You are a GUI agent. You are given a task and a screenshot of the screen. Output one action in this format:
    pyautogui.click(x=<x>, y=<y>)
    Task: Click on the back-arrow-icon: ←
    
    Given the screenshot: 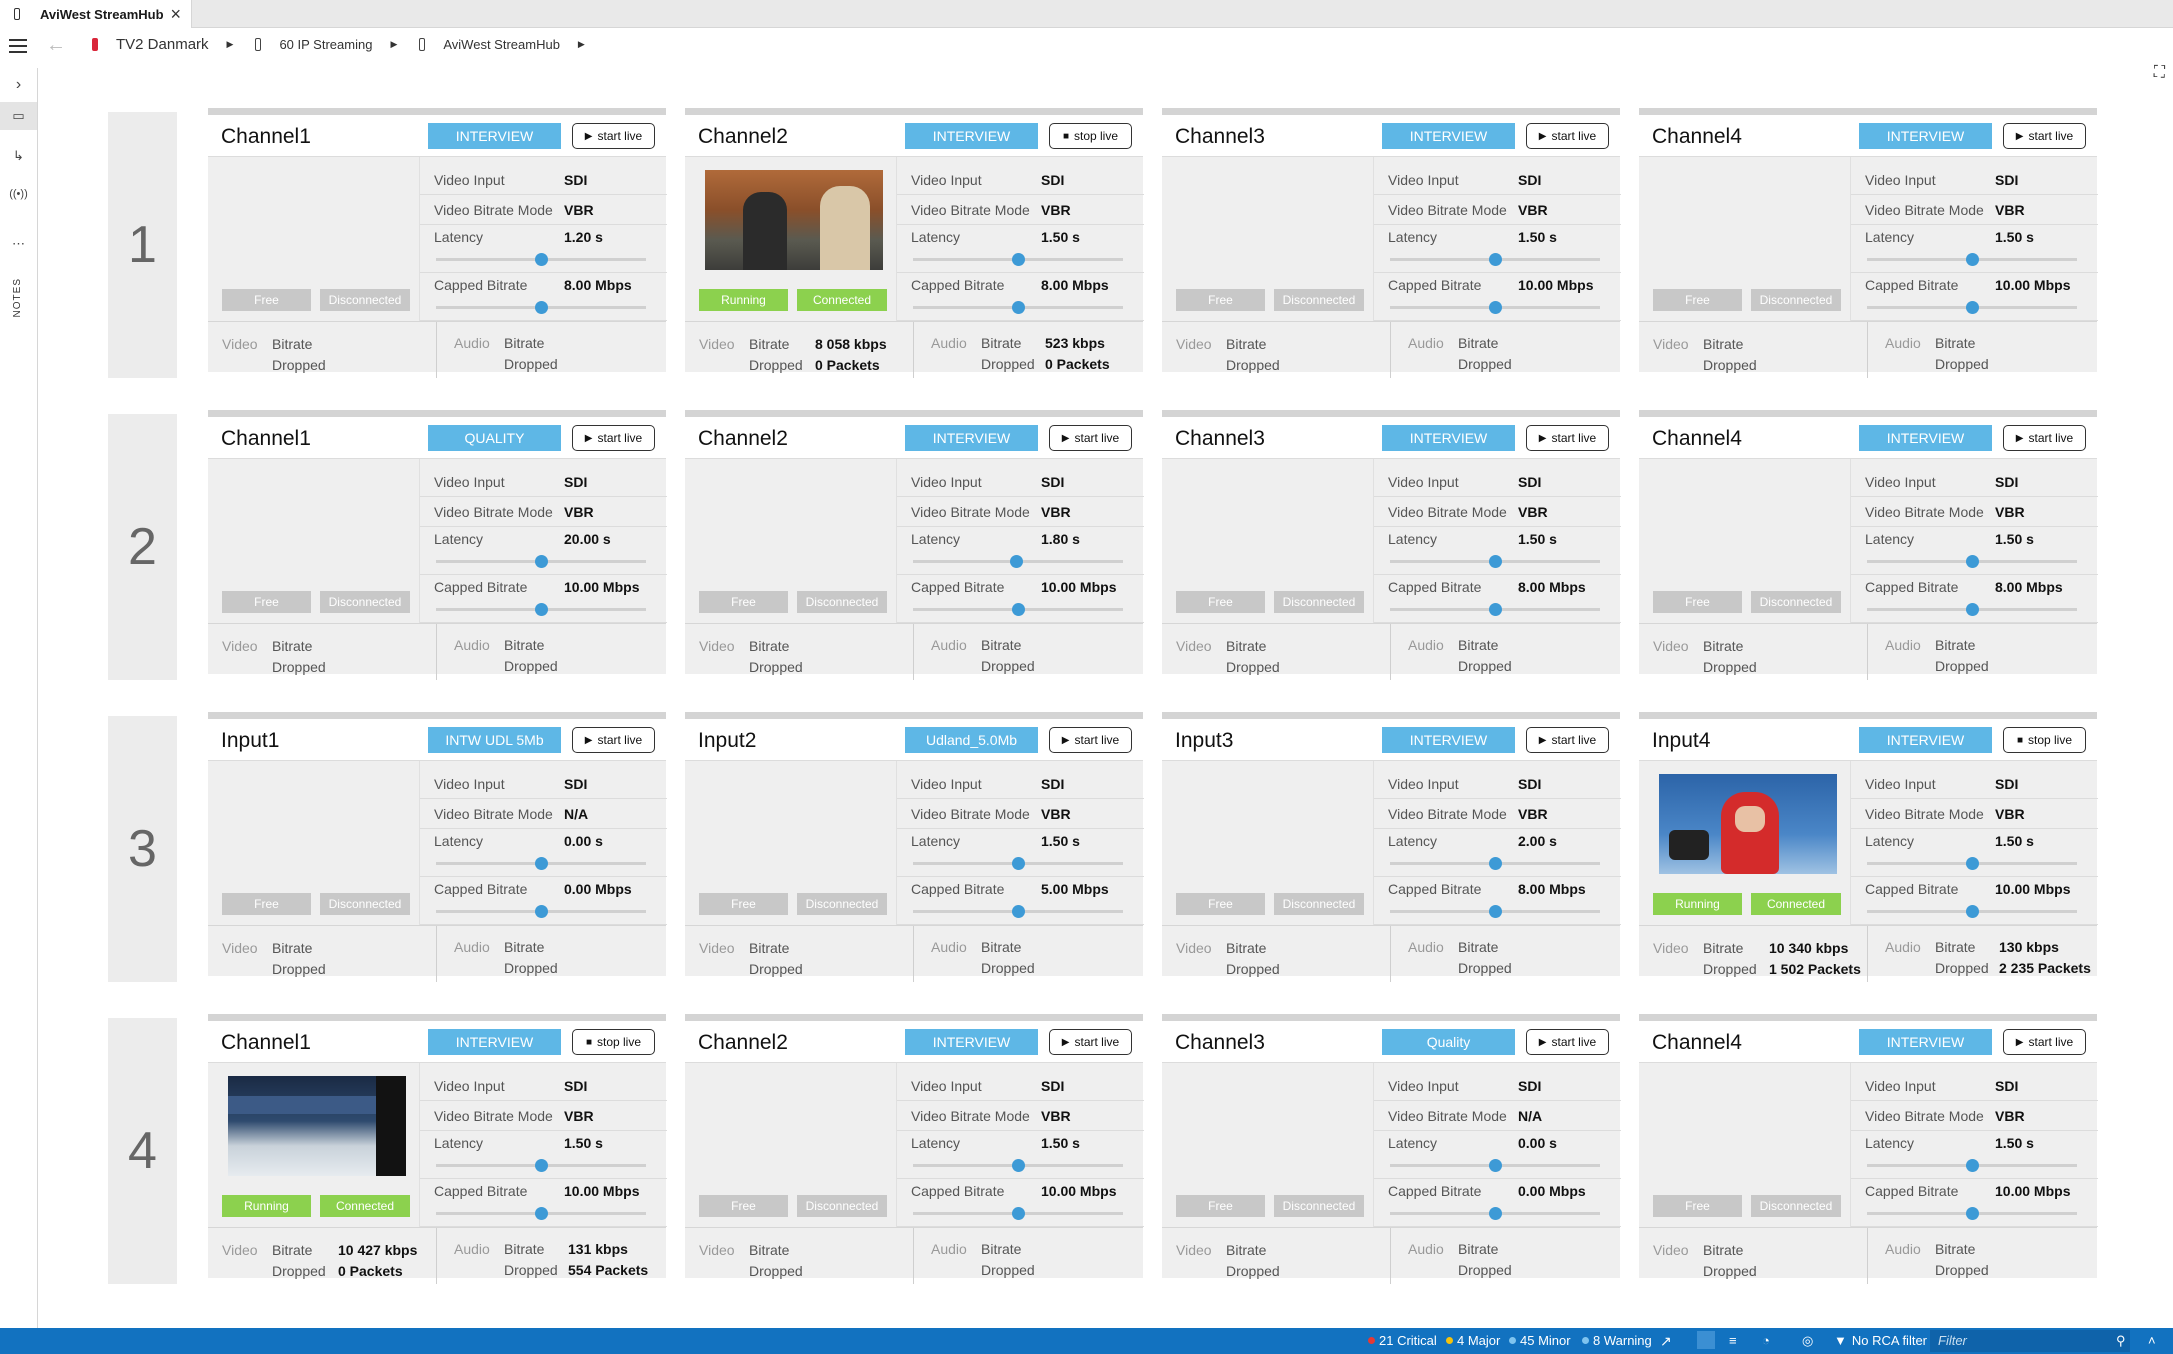 What is the action you would take?
    pyautogui.click(x=56, y=45)
    